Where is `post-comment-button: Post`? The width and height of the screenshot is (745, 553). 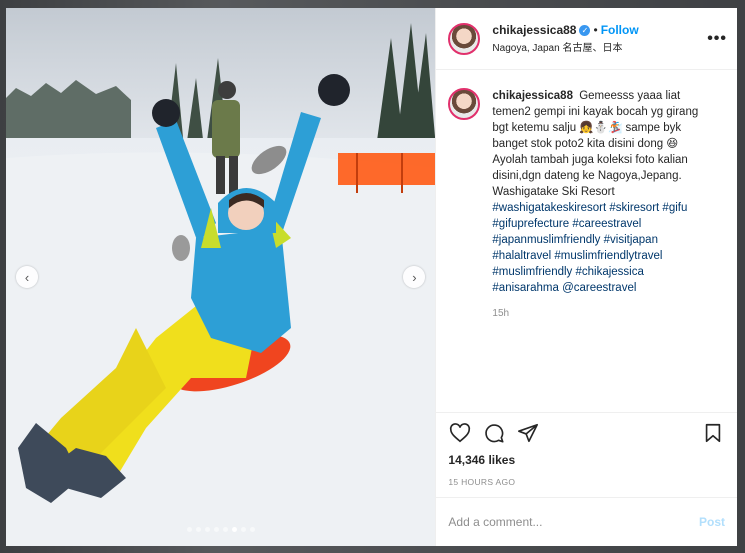
post-comment-button: Post is located at coordinates (712, 522).